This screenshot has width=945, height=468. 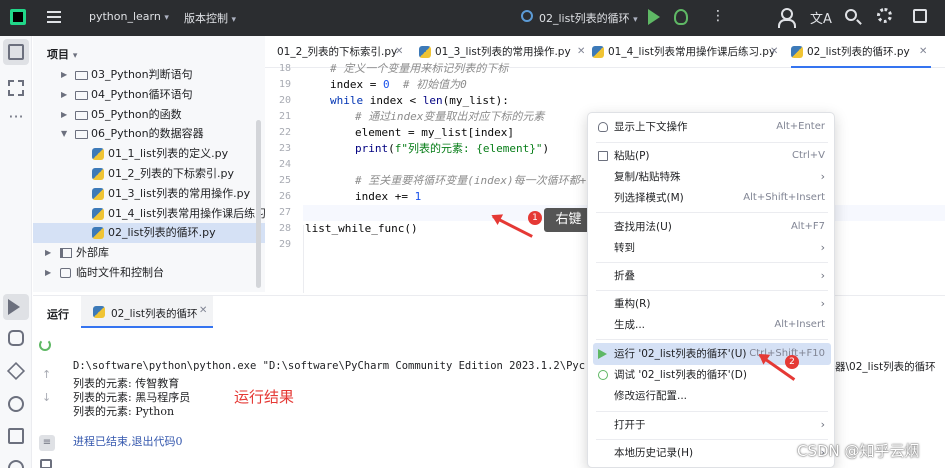 What do you see at coordinates (16, 252) in the screenshot?
I see `left-tool-strip: ···` at bounding box center [16, 252].